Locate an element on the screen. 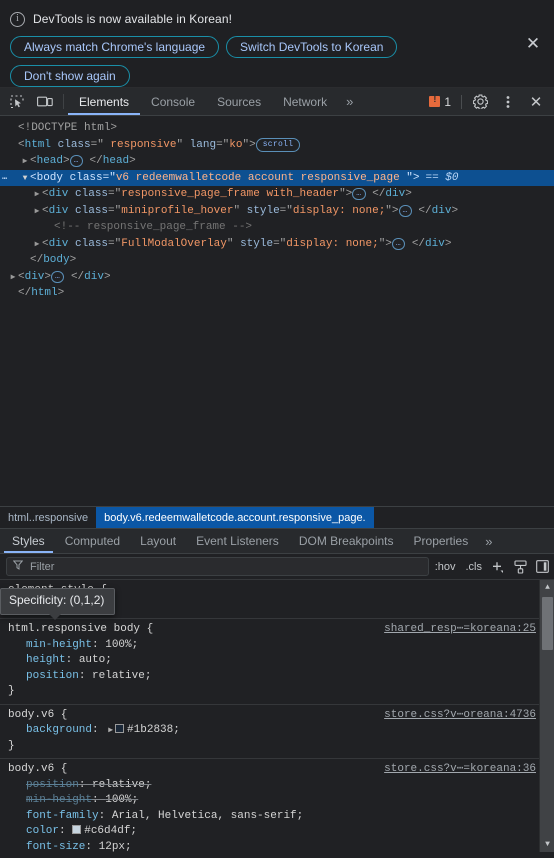 The height and width of the screenshot is (858, 554). tab-event-listeners: Event Listeners is located at coordinates (237, 541).